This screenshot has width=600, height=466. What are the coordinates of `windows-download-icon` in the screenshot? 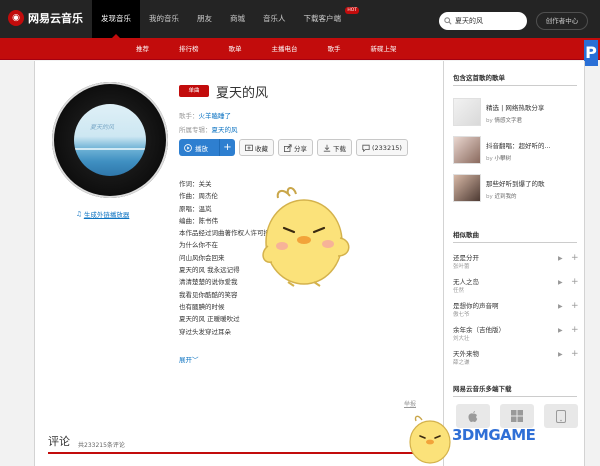 It's located at (517, 416).